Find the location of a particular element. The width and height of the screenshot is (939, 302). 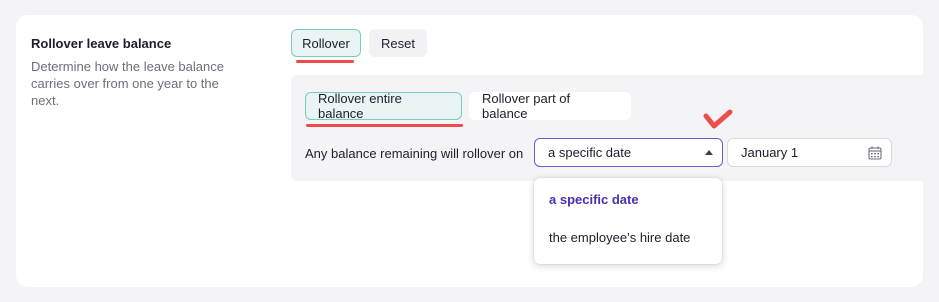

section-title: Rollover leave balance is located at coordinates (101, 43).